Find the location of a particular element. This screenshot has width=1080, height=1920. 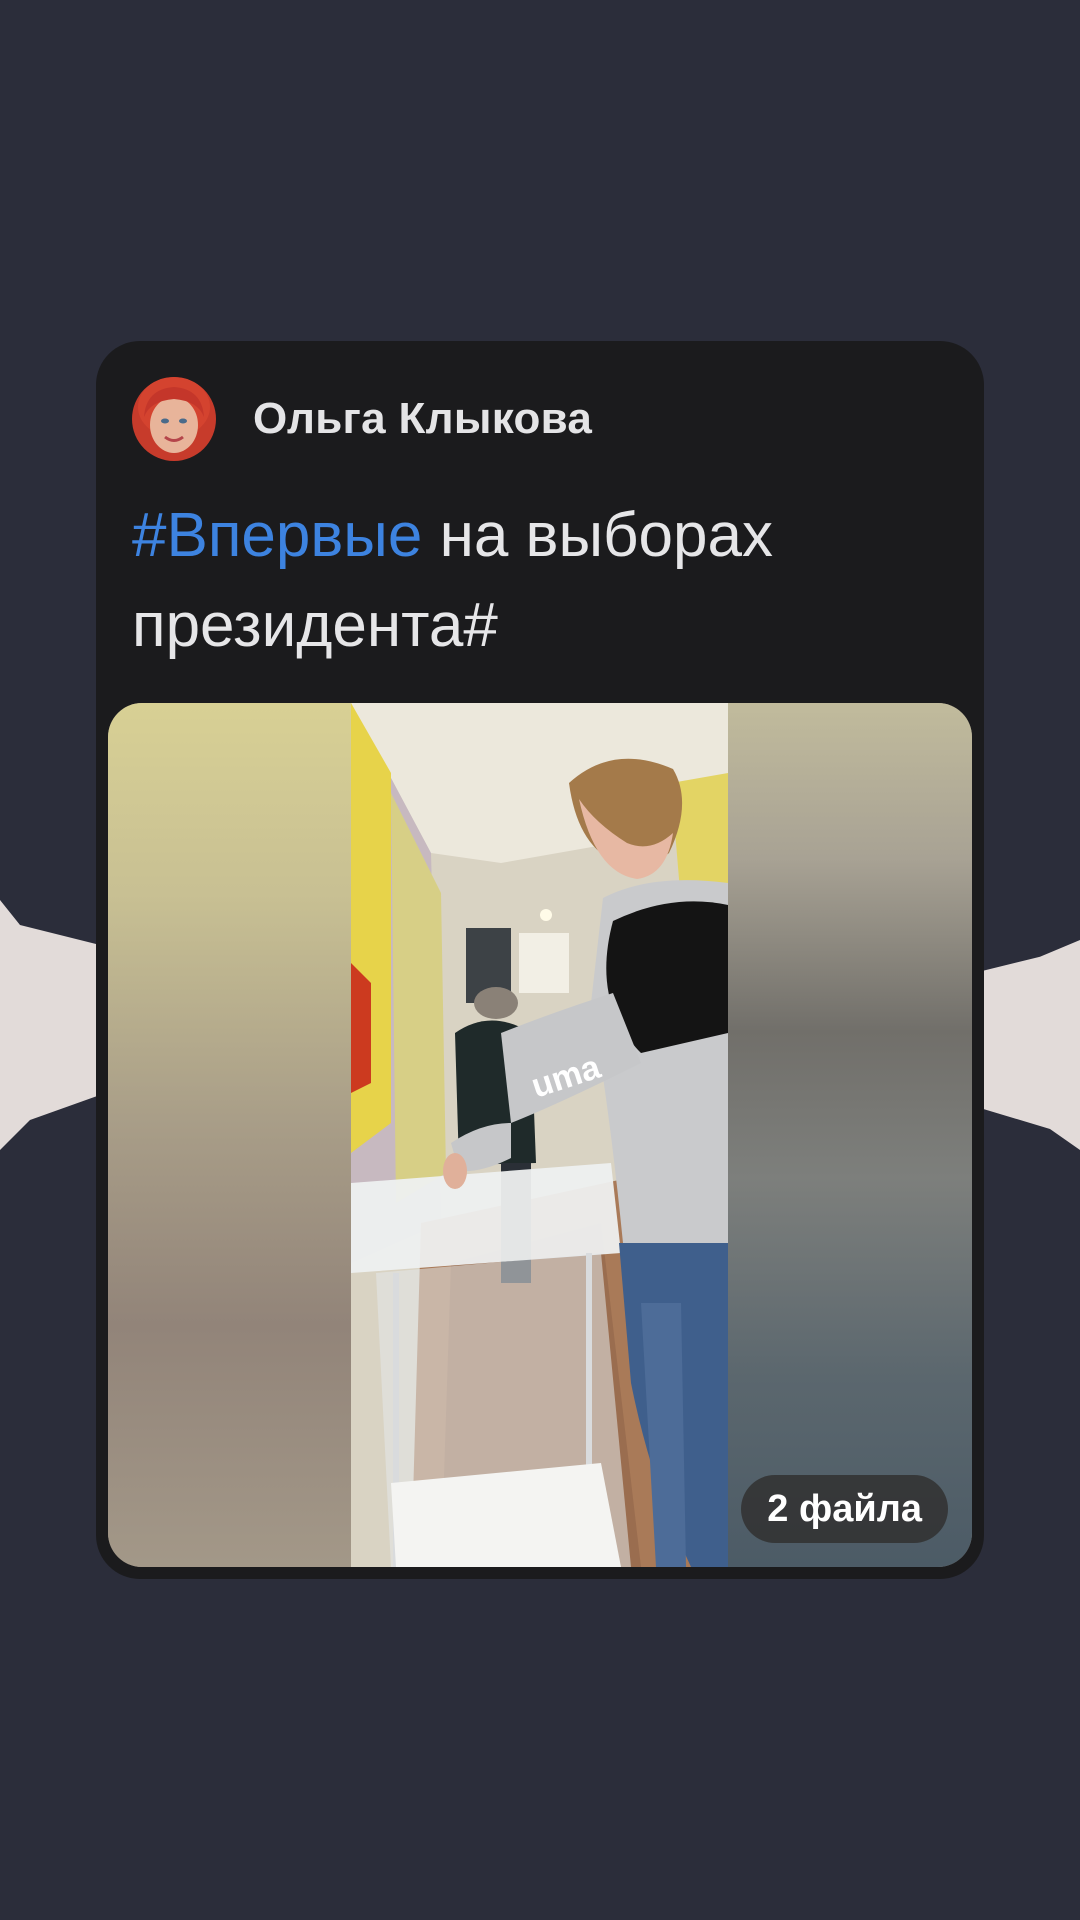

media-blur-backdrop-right is located at coordinates (850, 1135).